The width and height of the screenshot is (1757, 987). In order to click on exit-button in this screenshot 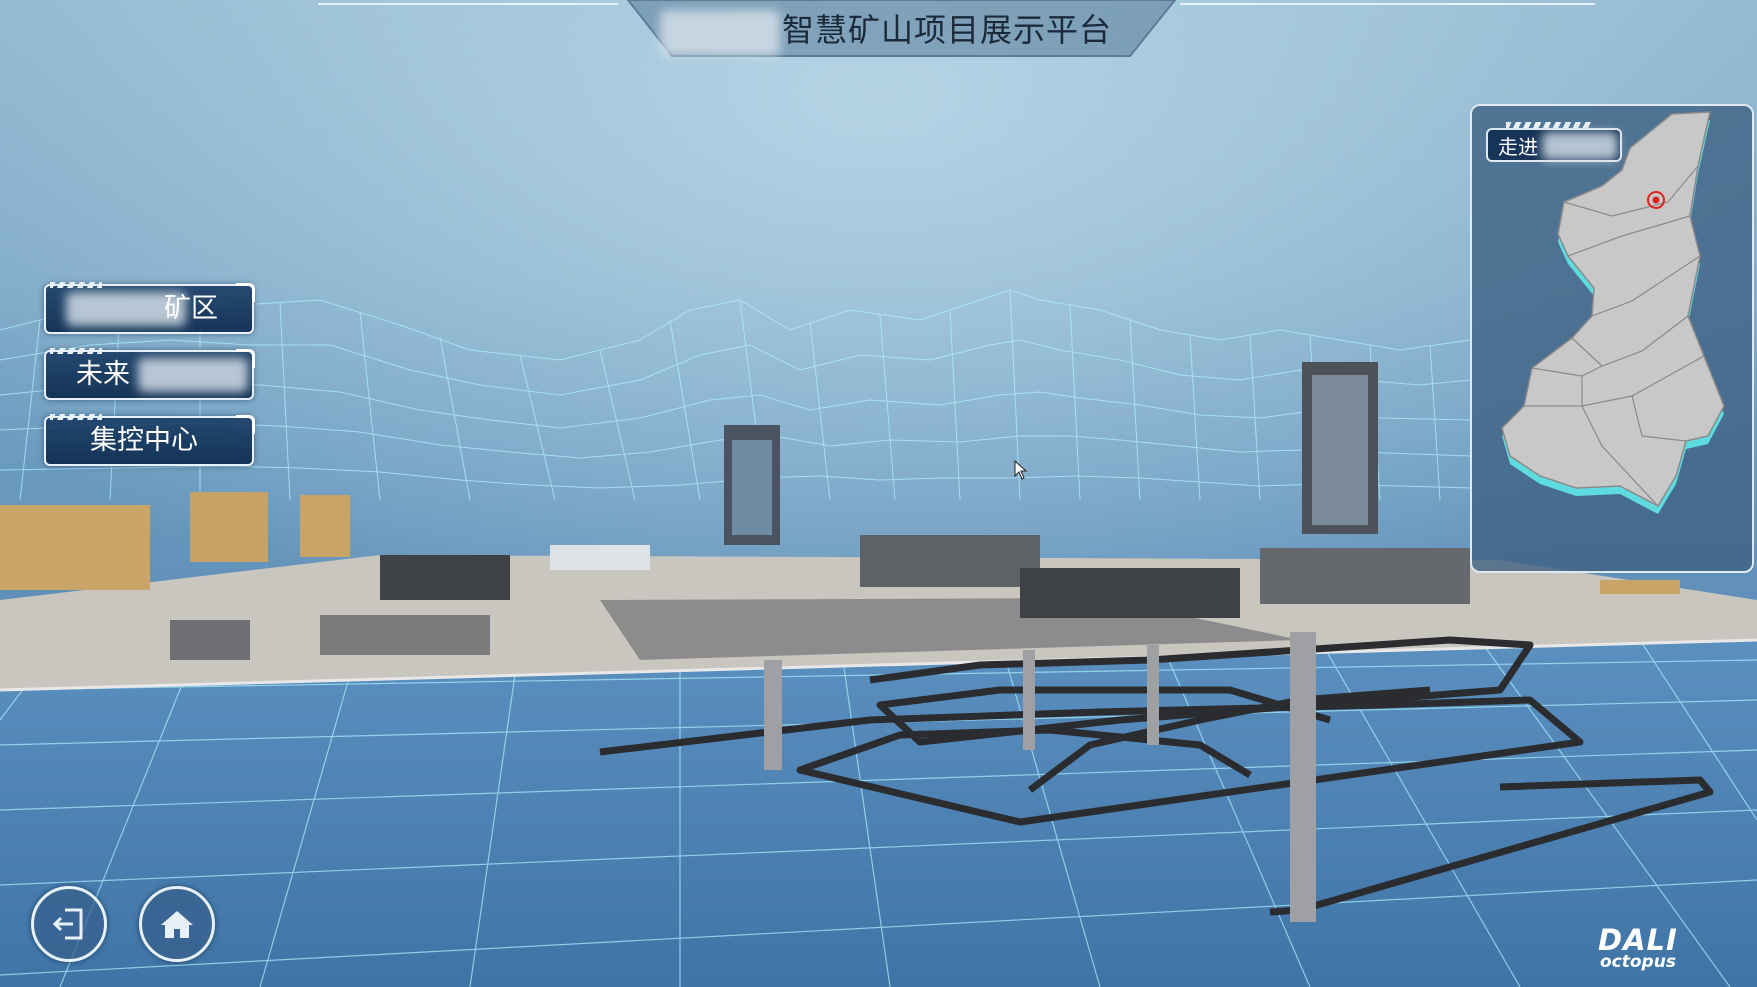, I will do `click(69, 924)`.